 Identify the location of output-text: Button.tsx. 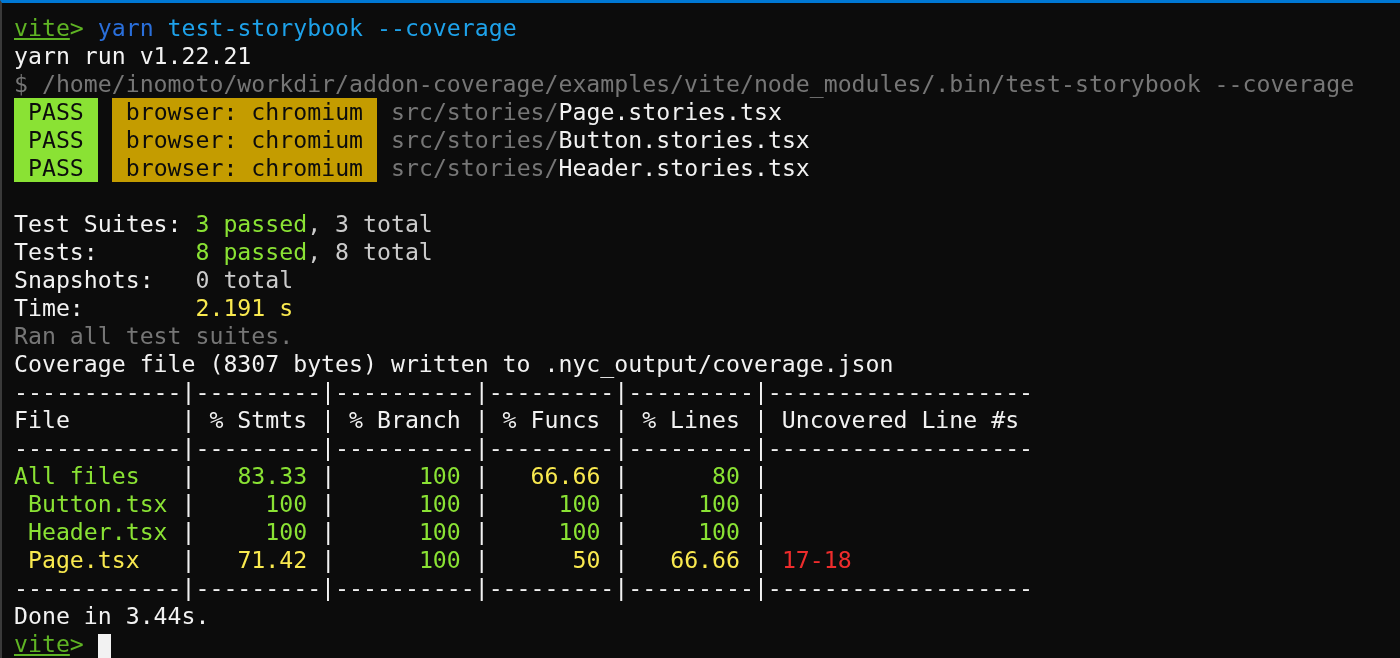
(97, 504).